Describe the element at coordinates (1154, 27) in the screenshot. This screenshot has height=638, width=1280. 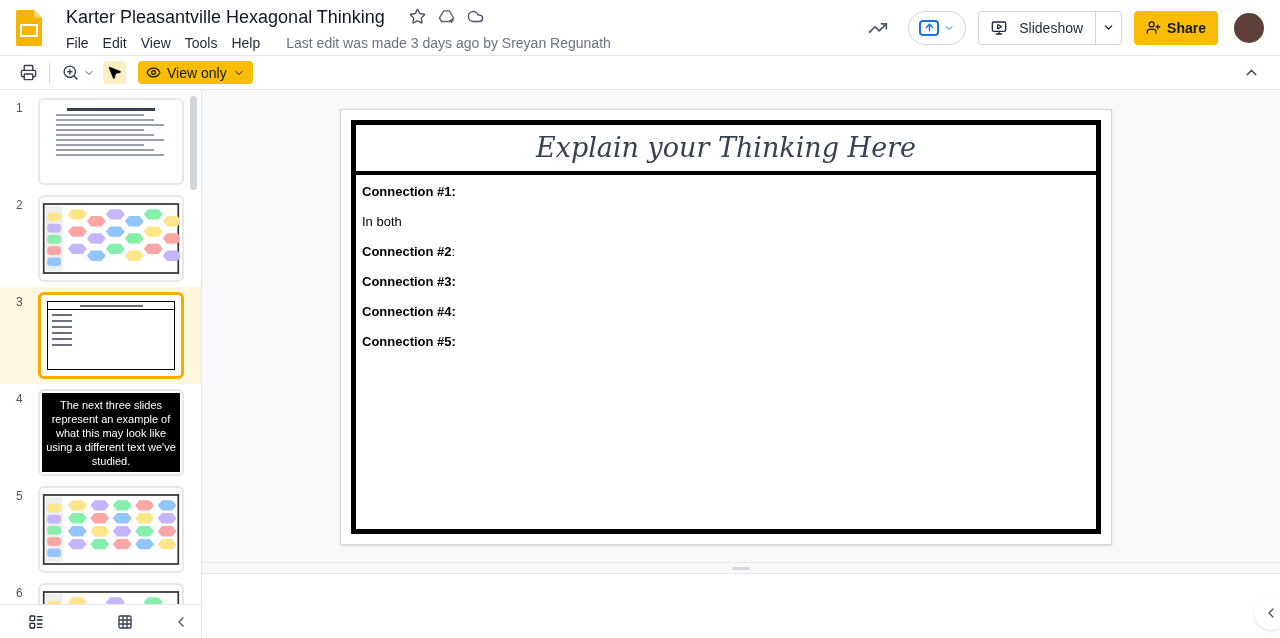
I see `person-icon` at that location.